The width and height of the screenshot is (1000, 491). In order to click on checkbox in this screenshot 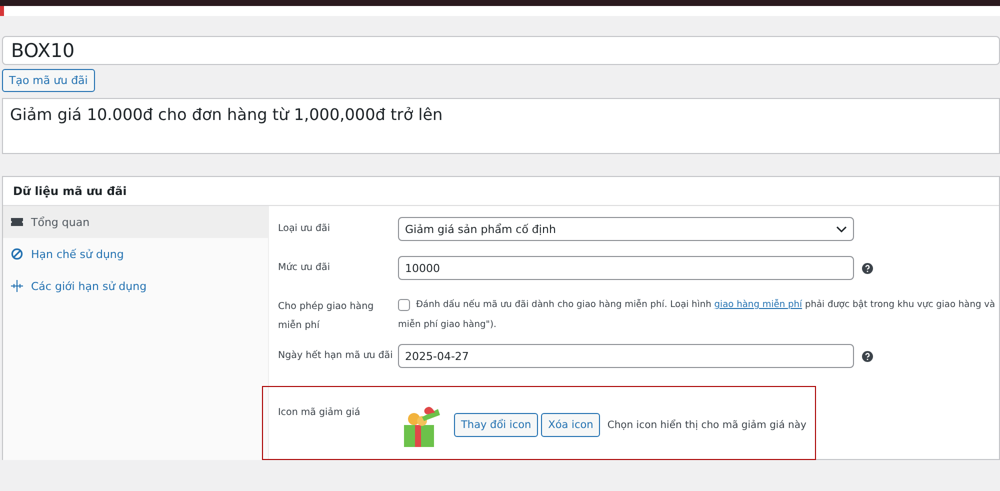, I will do `click(404, 304)`.